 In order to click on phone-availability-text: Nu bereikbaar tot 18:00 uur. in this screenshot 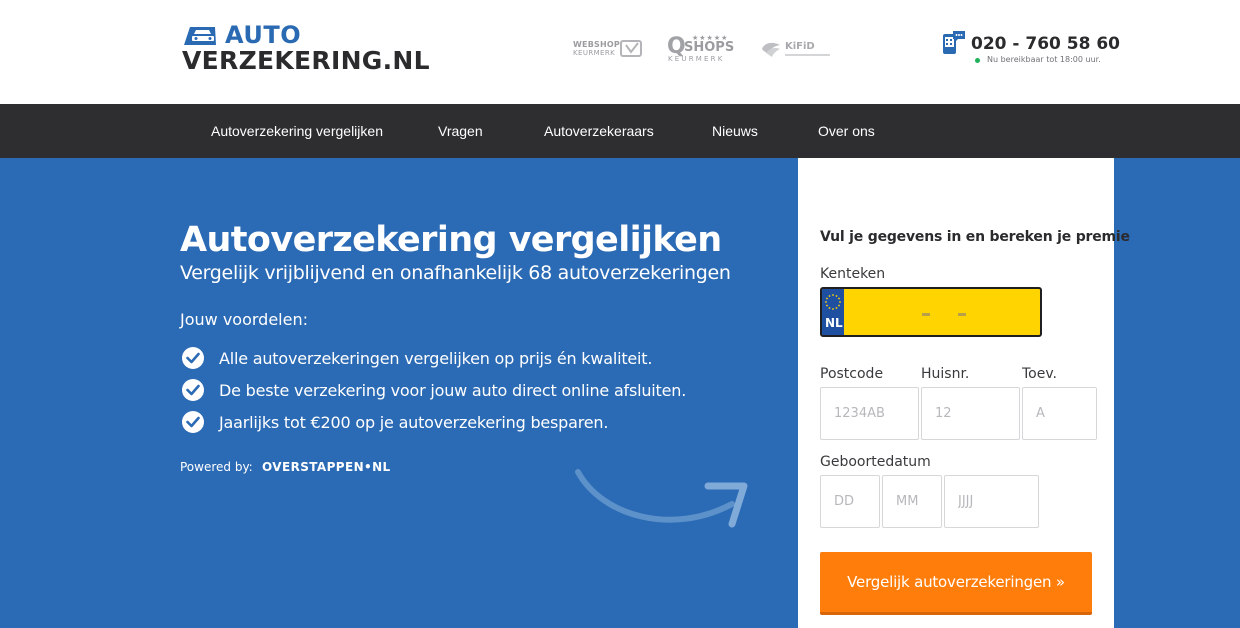, I will do `click(1044, 59)`.